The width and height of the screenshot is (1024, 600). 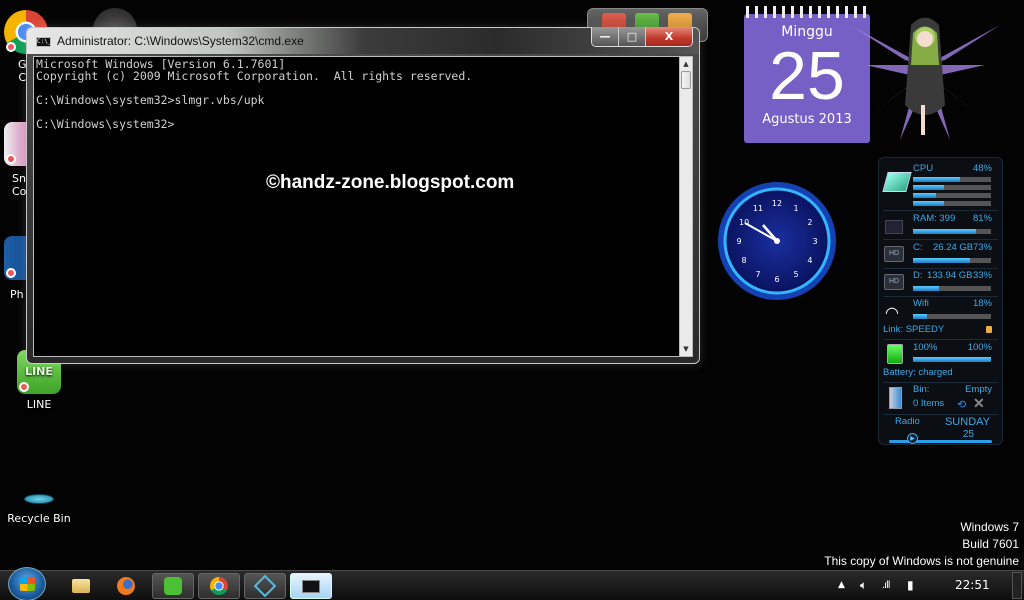 What do you see at coordinates (669, 36) in the screenshot?
I see `close-button: X` at bounding box center [669, 36].